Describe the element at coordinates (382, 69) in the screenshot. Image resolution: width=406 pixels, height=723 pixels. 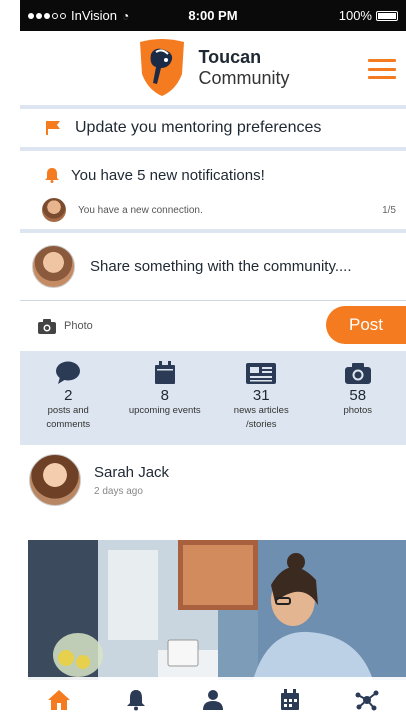
I see `hamburger-menu-icon` at that location.